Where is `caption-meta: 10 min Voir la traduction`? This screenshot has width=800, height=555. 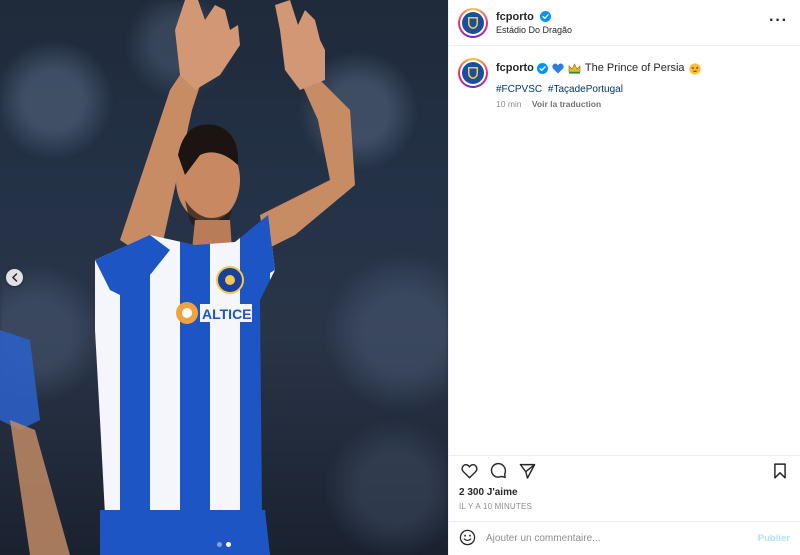 caption-meta: 10 min Voir la traduction is located at coordinates (598, 104).